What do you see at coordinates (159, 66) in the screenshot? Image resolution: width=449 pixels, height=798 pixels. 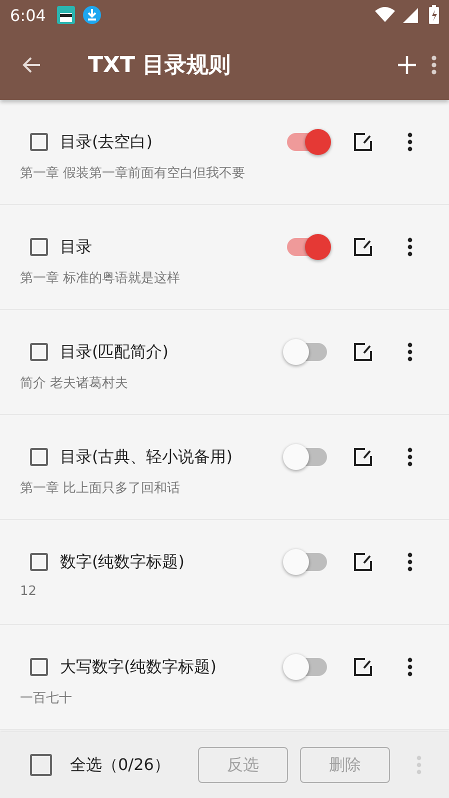 I see `toolbar-title: TXT 目录规则` at bounding box center [159, 66].